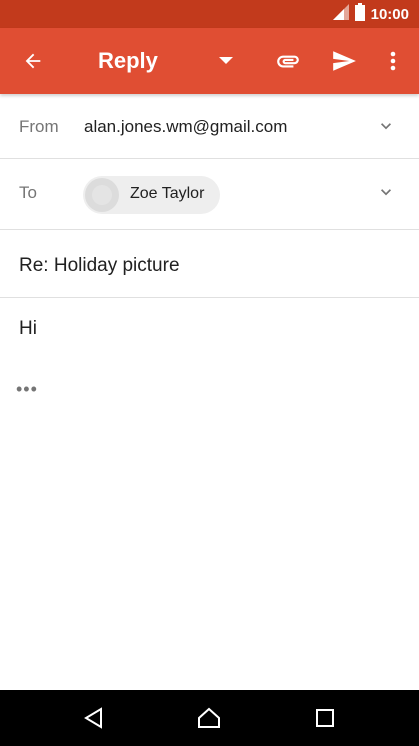  What do you see at coordinates (288, 61) in the screenshot?
I see `attach-icon` at bounding box center [288, 61].